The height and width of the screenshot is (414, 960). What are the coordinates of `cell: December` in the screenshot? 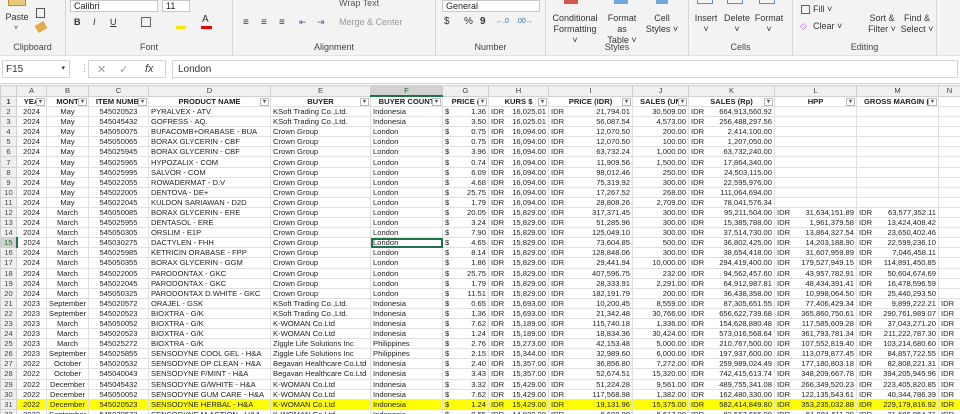 It's located at (67, 384).